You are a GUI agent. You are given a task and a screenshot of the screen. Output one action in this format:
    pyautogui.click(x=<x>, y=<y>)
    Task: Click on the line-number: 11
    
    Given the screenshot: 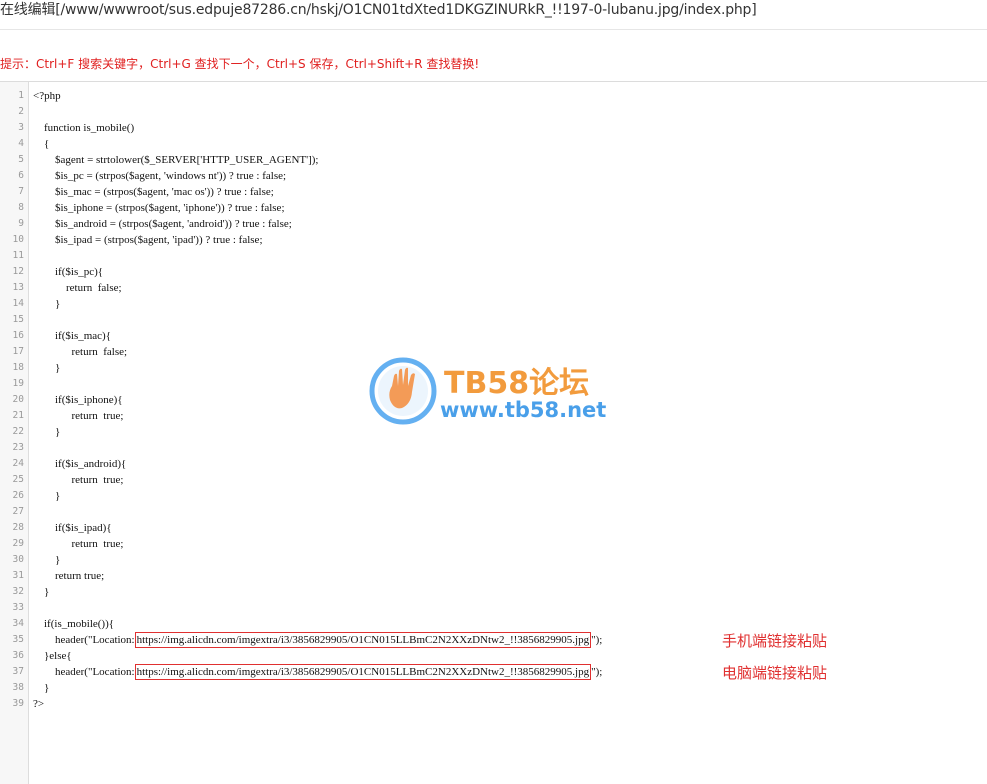 What is the action you would take?
    pyautogui.click(x=18, y=255)
    